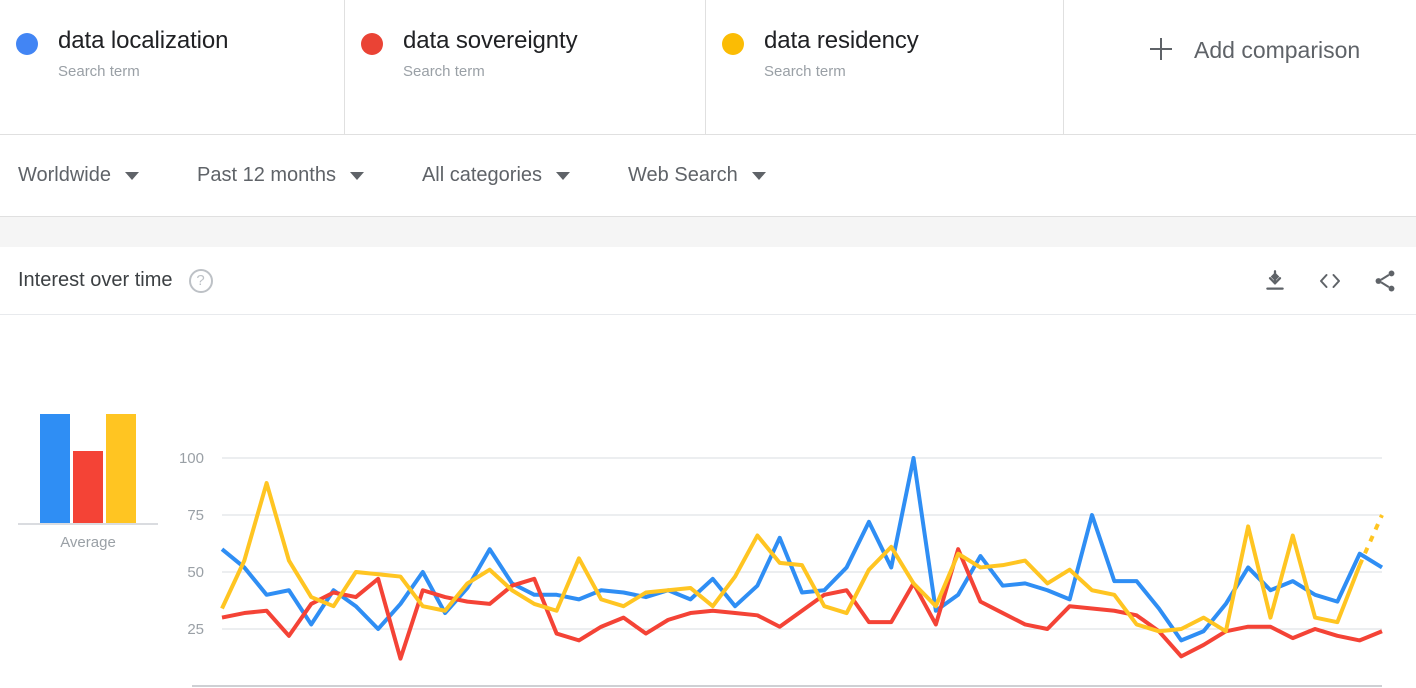 This screenshot has width=1416, height=688. I want to click on search-term-label-2: data sovereignty, so click(490, 40).